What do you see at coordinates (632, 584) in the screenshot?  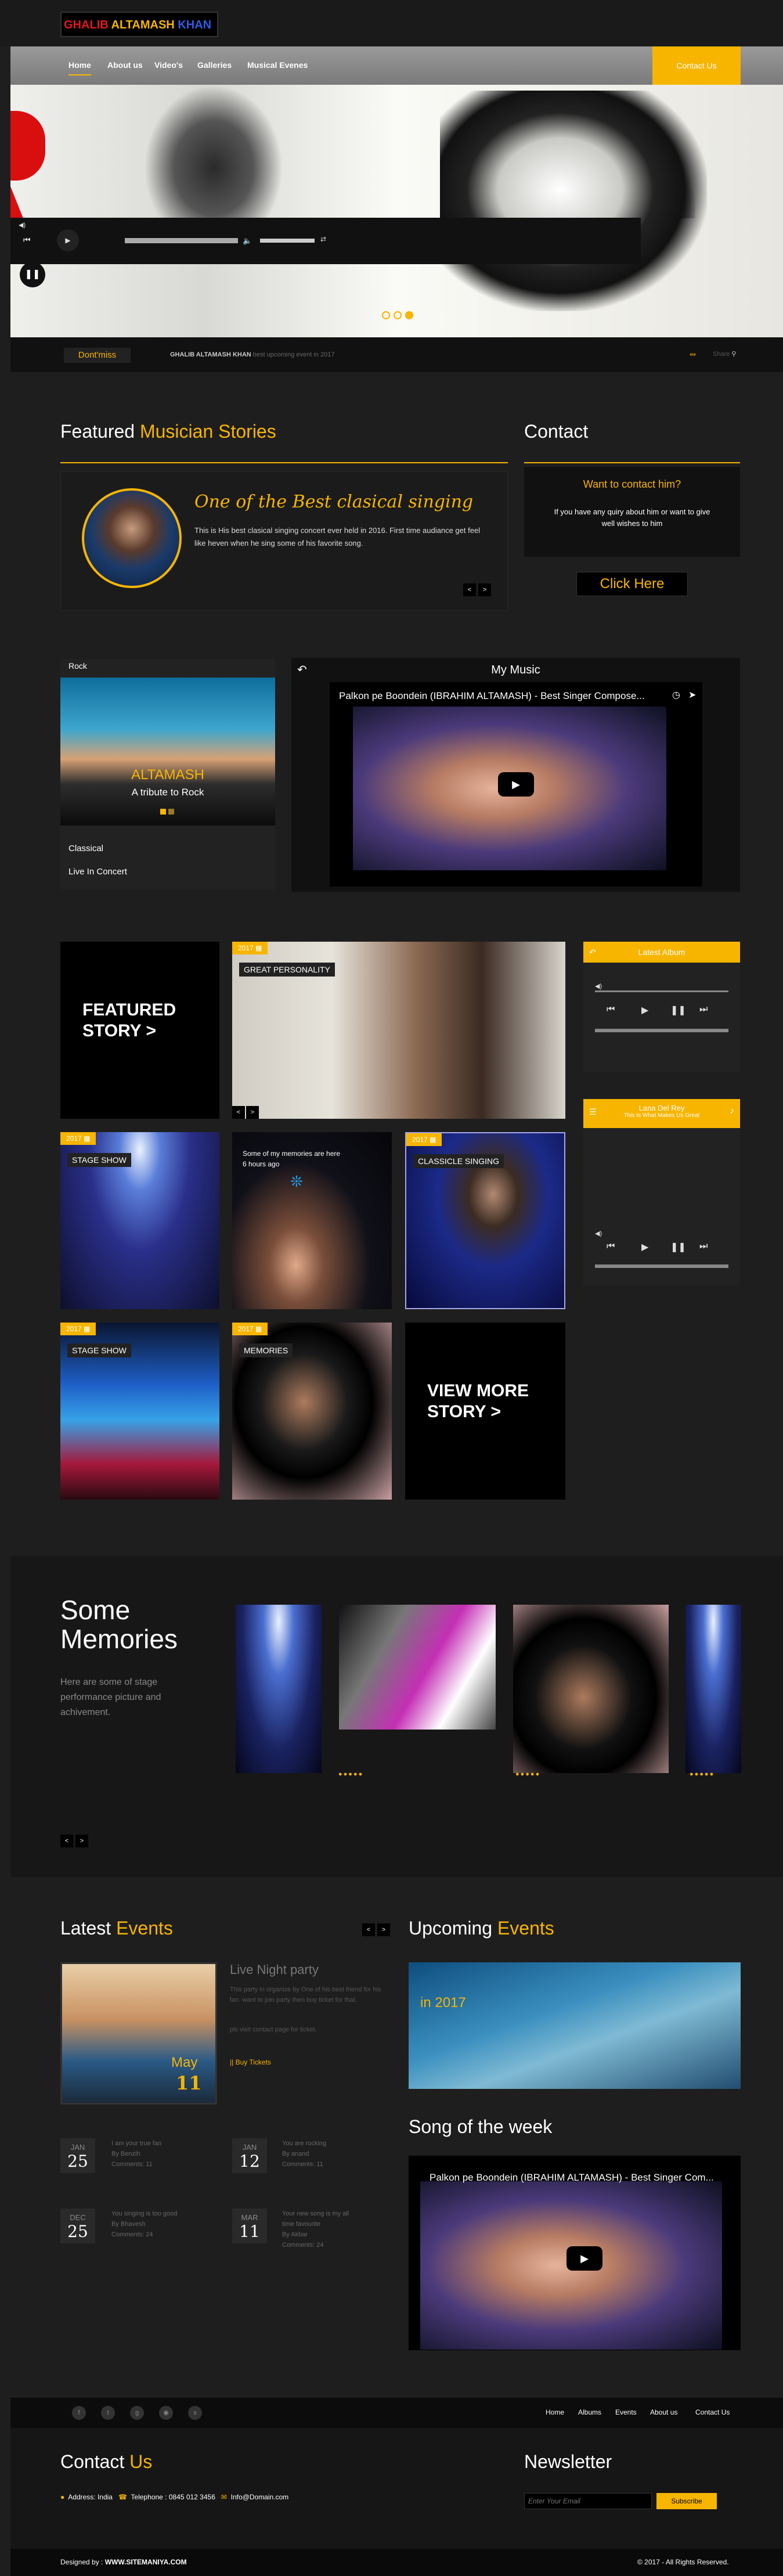 I see `click-here-button: Click Here` at bounding box center [632, 584].